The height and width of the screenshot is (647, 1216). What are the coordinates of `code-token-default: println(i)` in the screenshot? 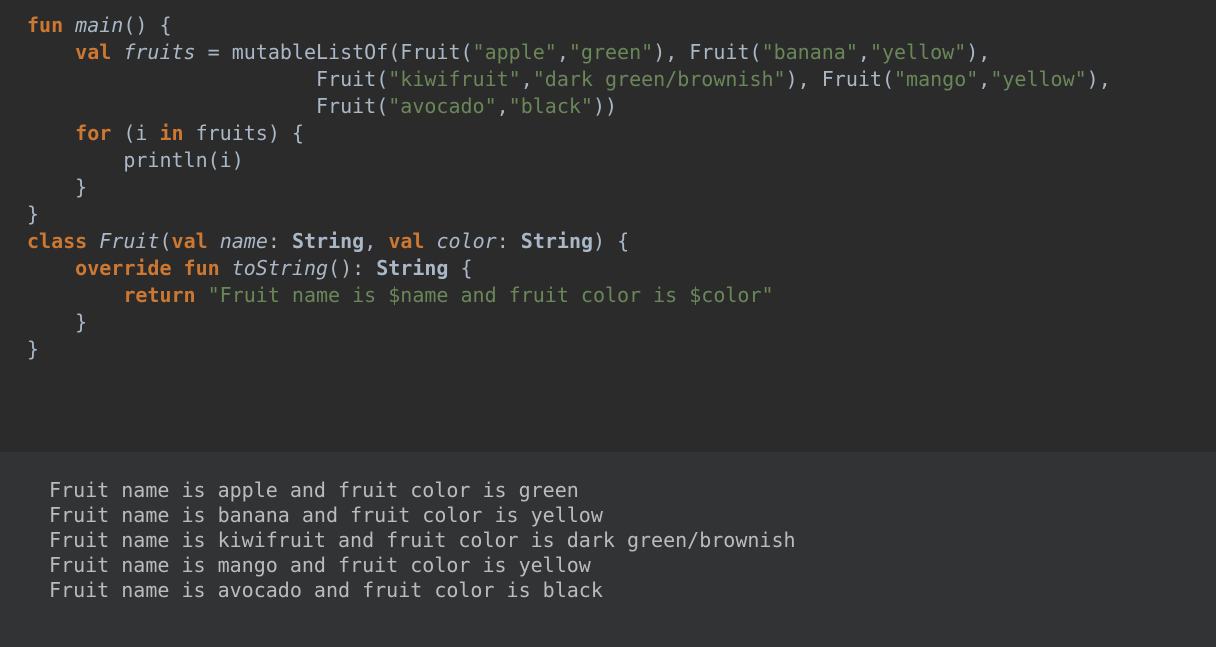 It's located at (135, 160).